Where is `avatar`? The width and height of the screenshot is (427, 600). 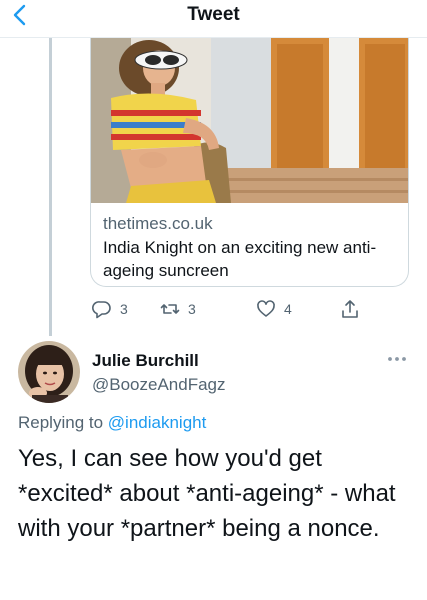
avatar is located at coordinates (49, 372).